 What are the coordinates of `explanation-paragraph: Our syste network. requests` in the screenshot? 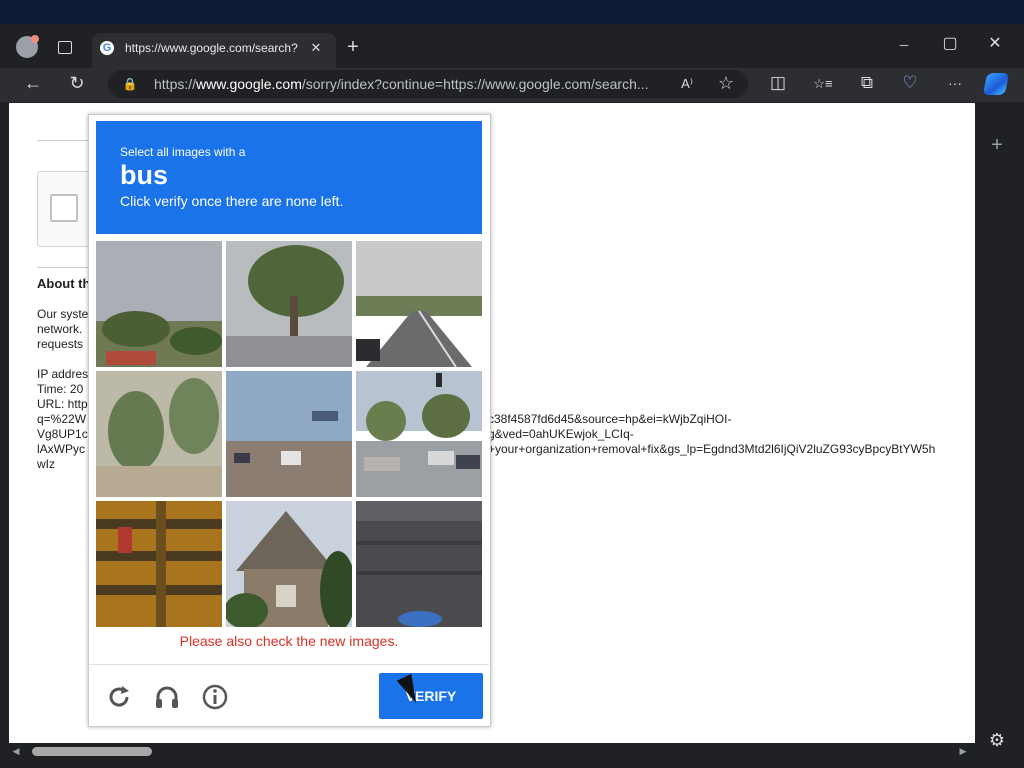 It's located at (62, 329).